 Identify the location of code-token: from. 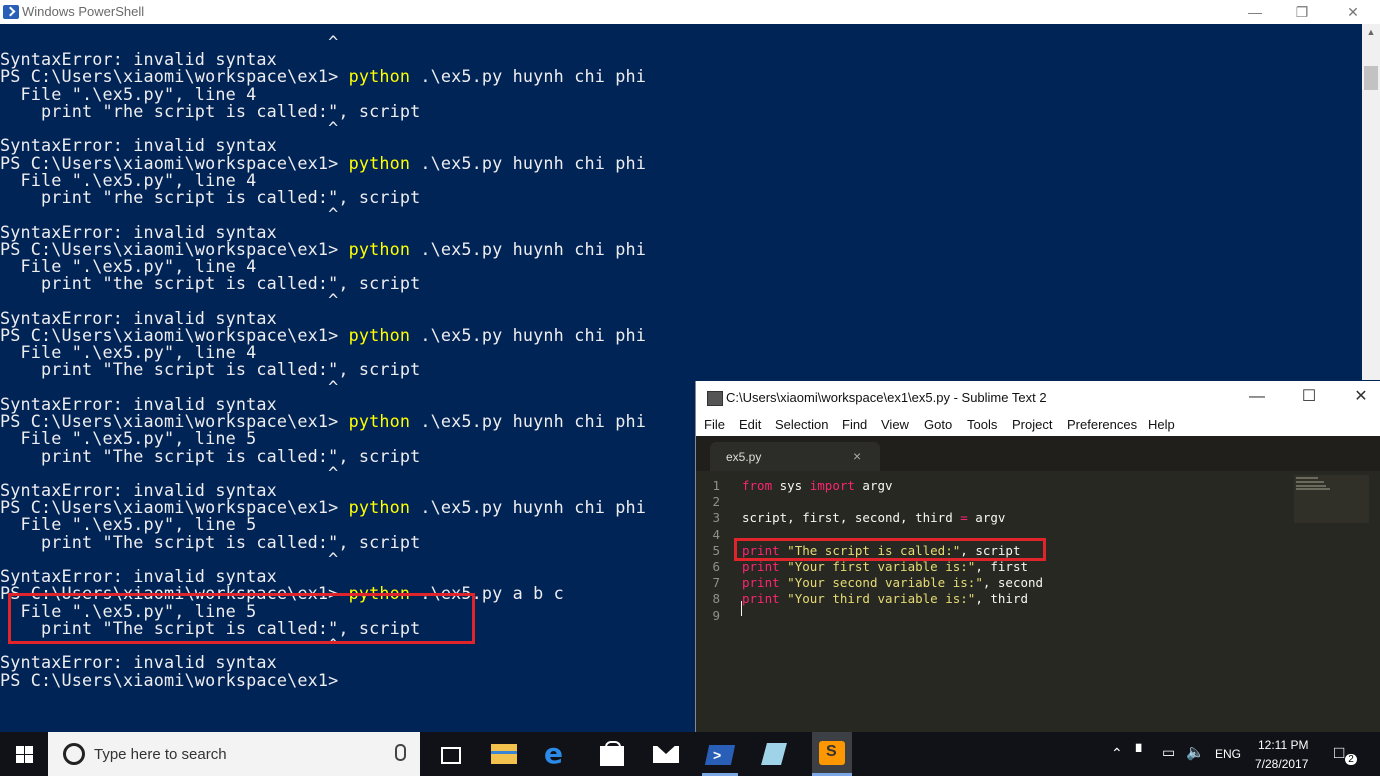
(757, 485).